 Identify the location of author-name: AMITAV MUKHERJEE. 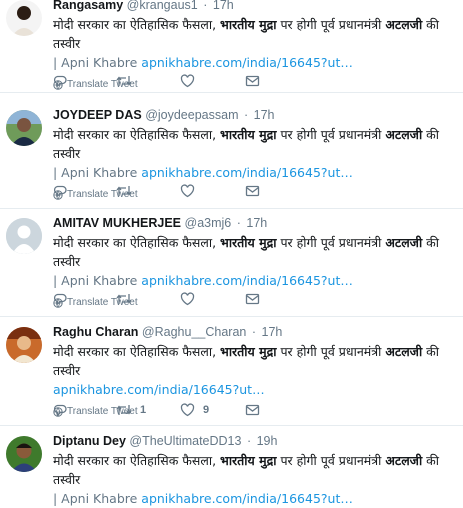
(117, 223).